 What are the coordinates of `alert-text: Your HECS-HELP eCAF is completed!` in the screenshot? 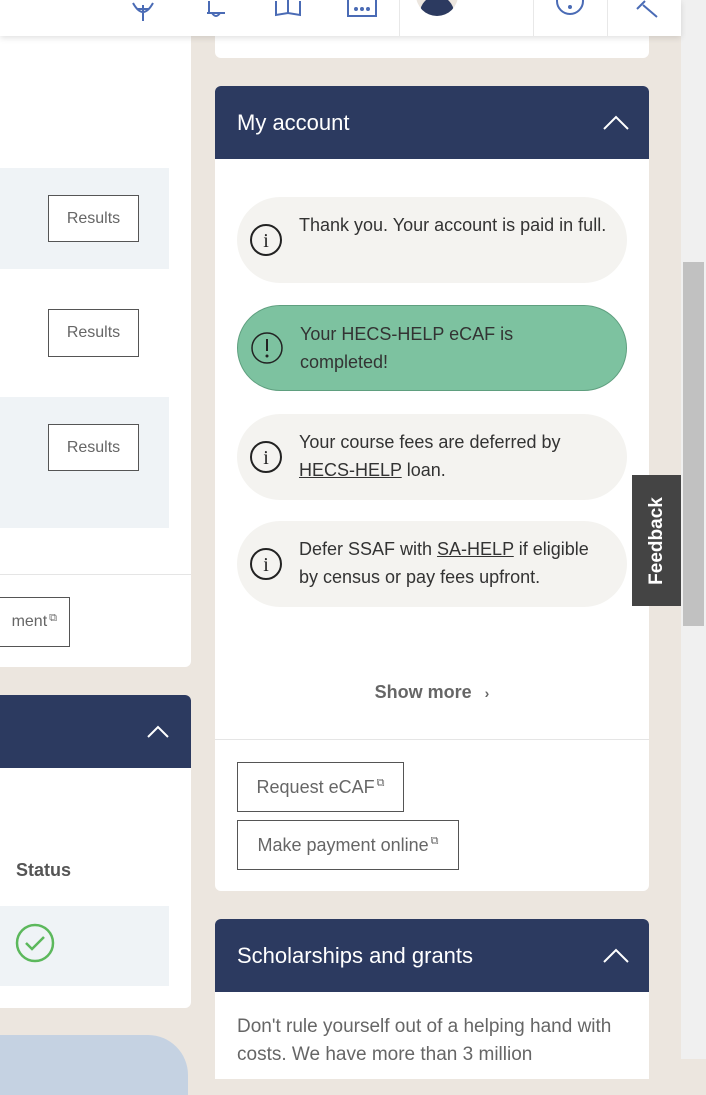 It's located at (407, 348).